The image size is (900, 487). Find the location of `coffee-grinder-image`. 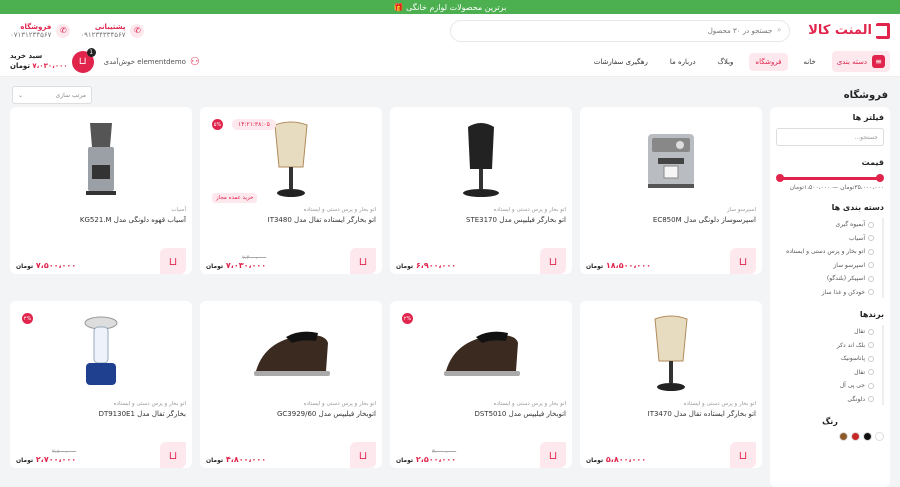

coffee-grinder-image is located at coordinates (101, 159).